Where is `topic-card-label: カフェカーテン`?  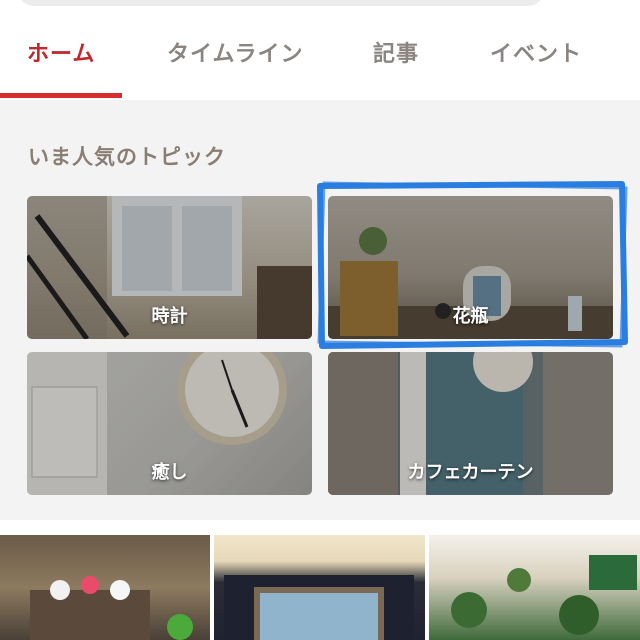 topic-card-label: カフェカーテン is located at coordinates (470, 472).